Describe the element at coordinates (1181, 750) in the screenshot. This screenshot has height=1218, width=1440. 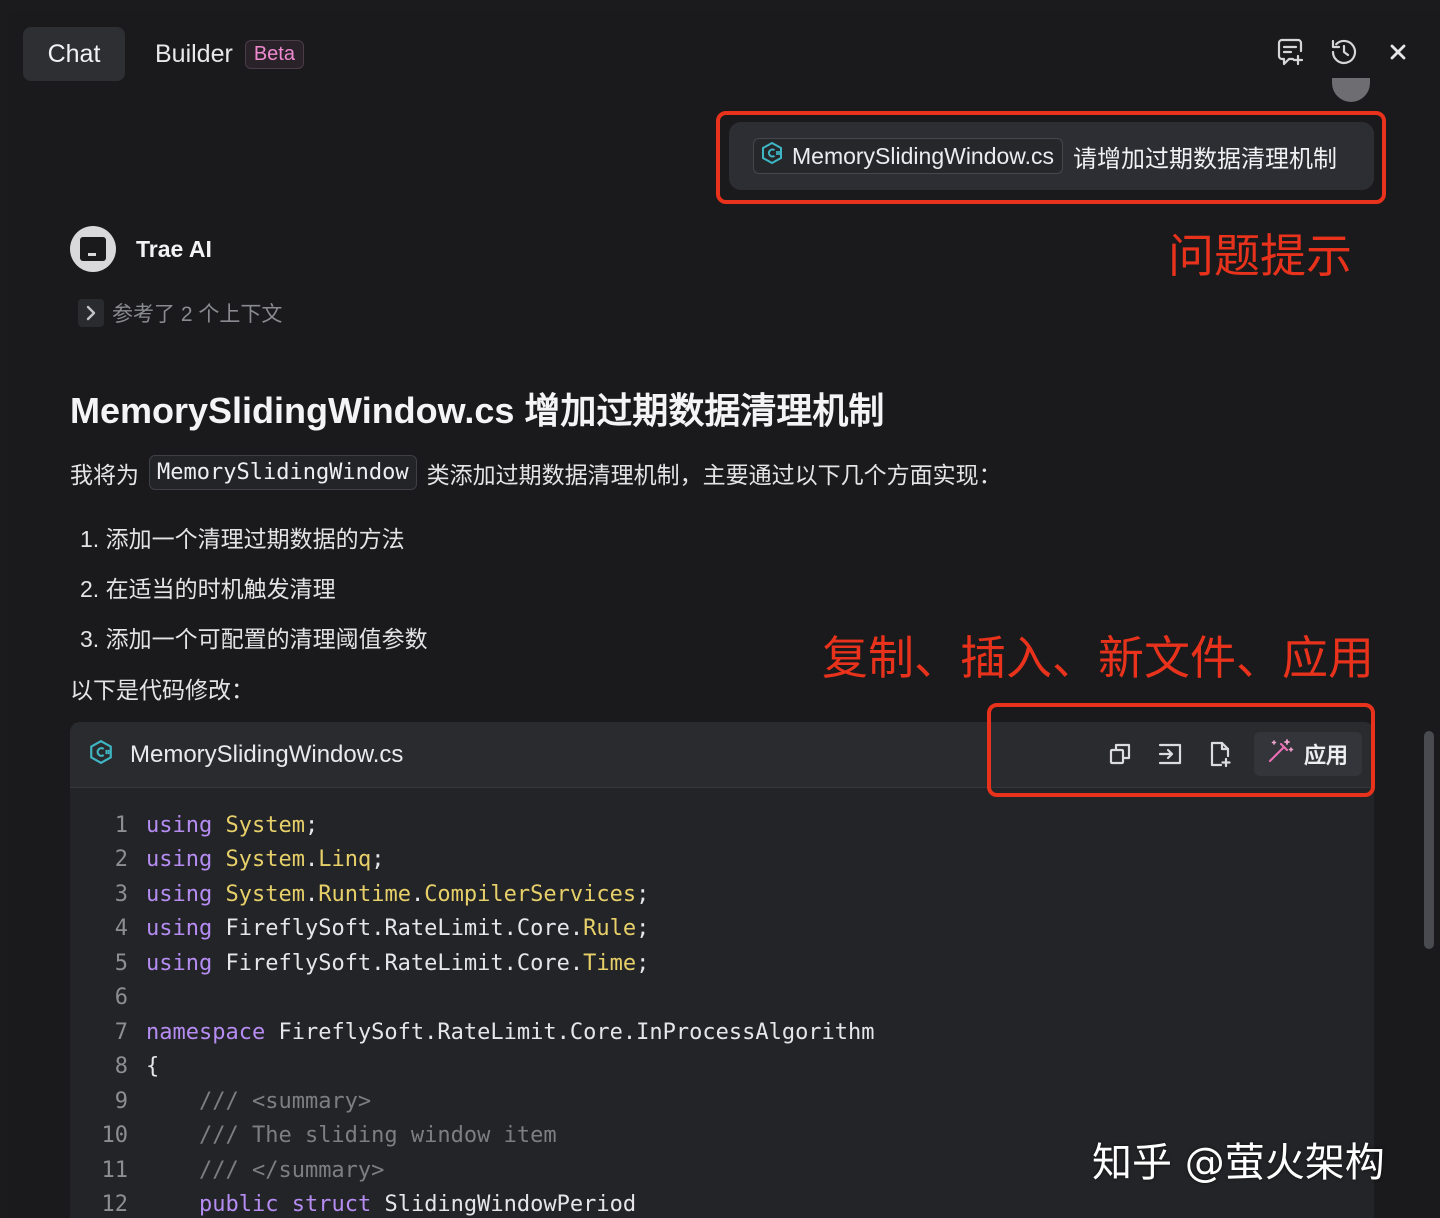
I see `annotation-box-actions` at that location.